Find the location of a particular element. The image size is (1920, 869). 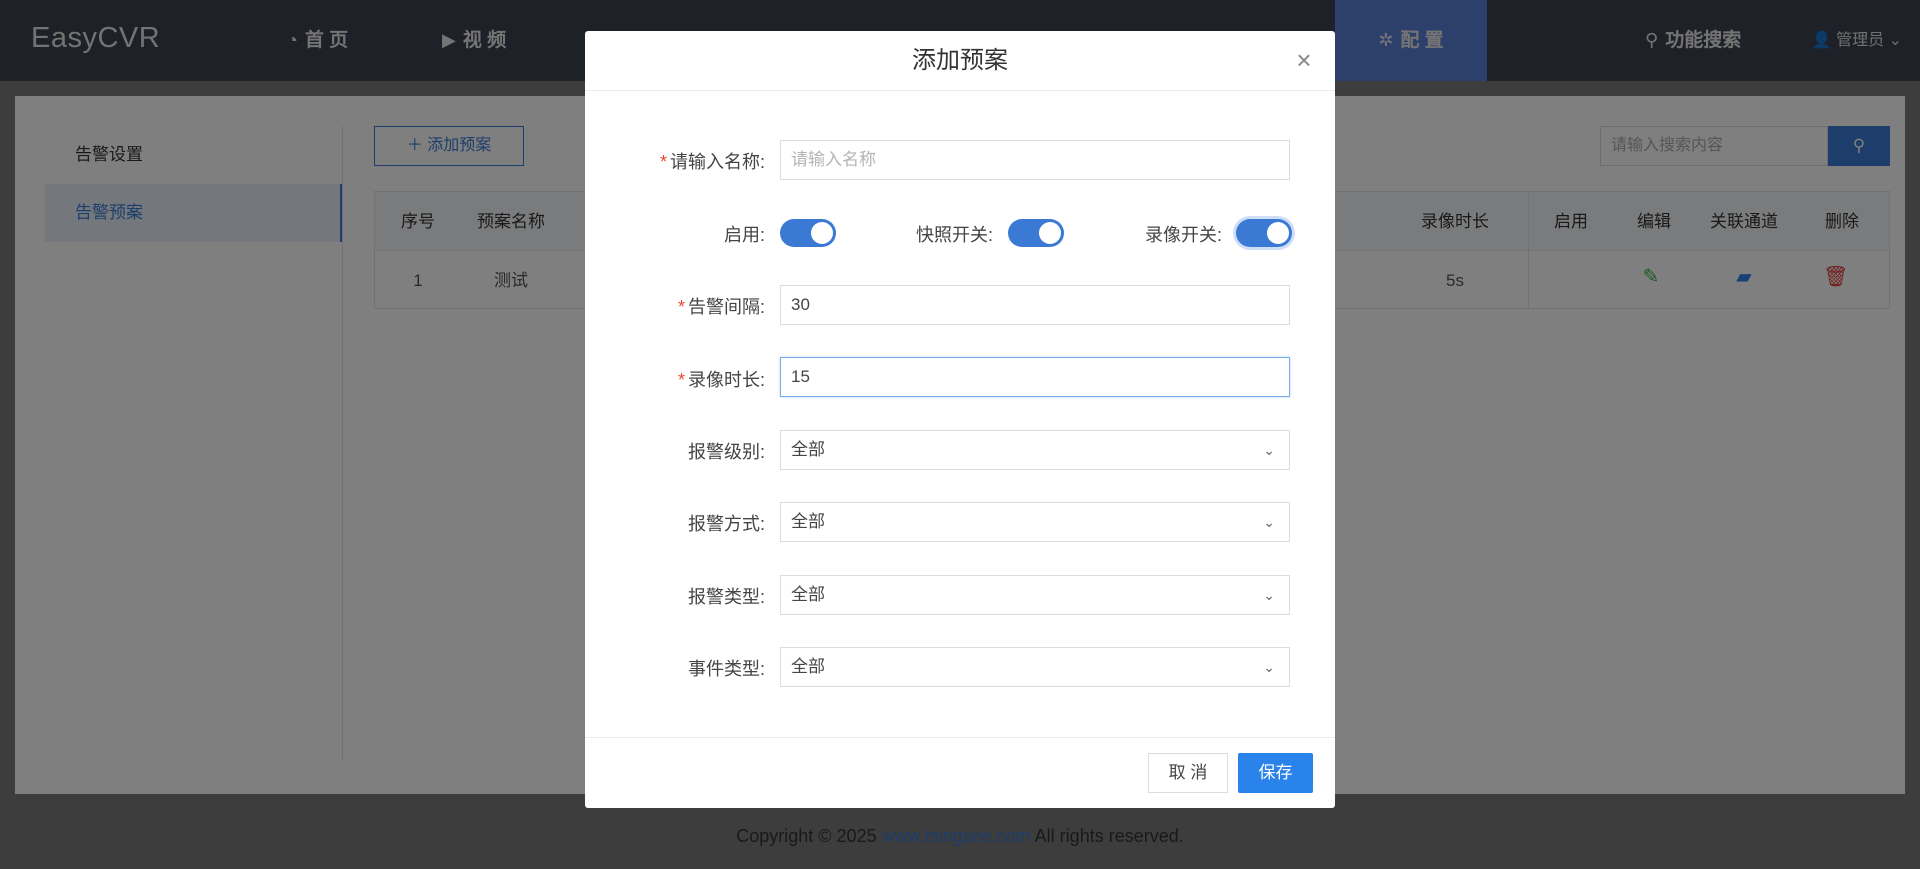

snapshot-toggle is located at coordinates (1036, 233).